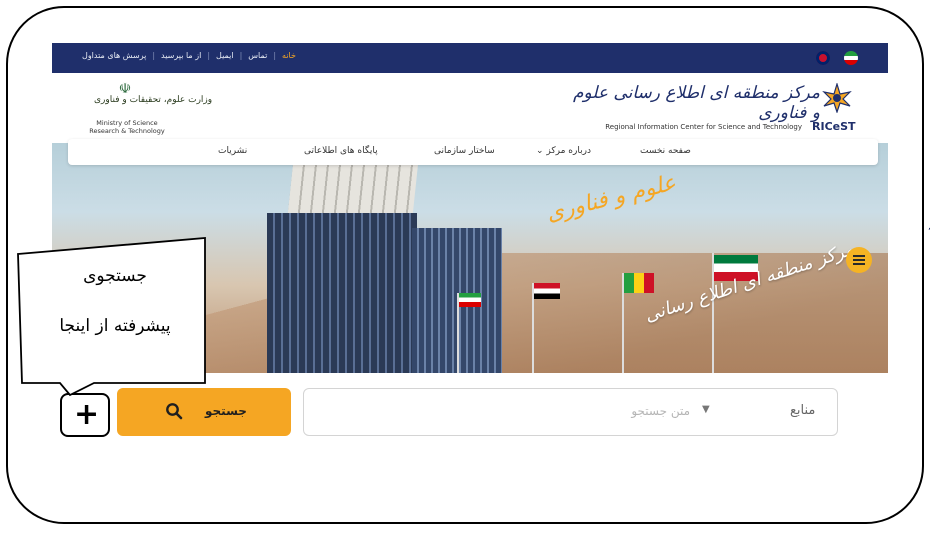 This screenshot has width=934, height=533. What do you see at coordinates (115, 276) in the screenshot?
I see `callout-line1: جستجوی` at bounding box center [115, 276].